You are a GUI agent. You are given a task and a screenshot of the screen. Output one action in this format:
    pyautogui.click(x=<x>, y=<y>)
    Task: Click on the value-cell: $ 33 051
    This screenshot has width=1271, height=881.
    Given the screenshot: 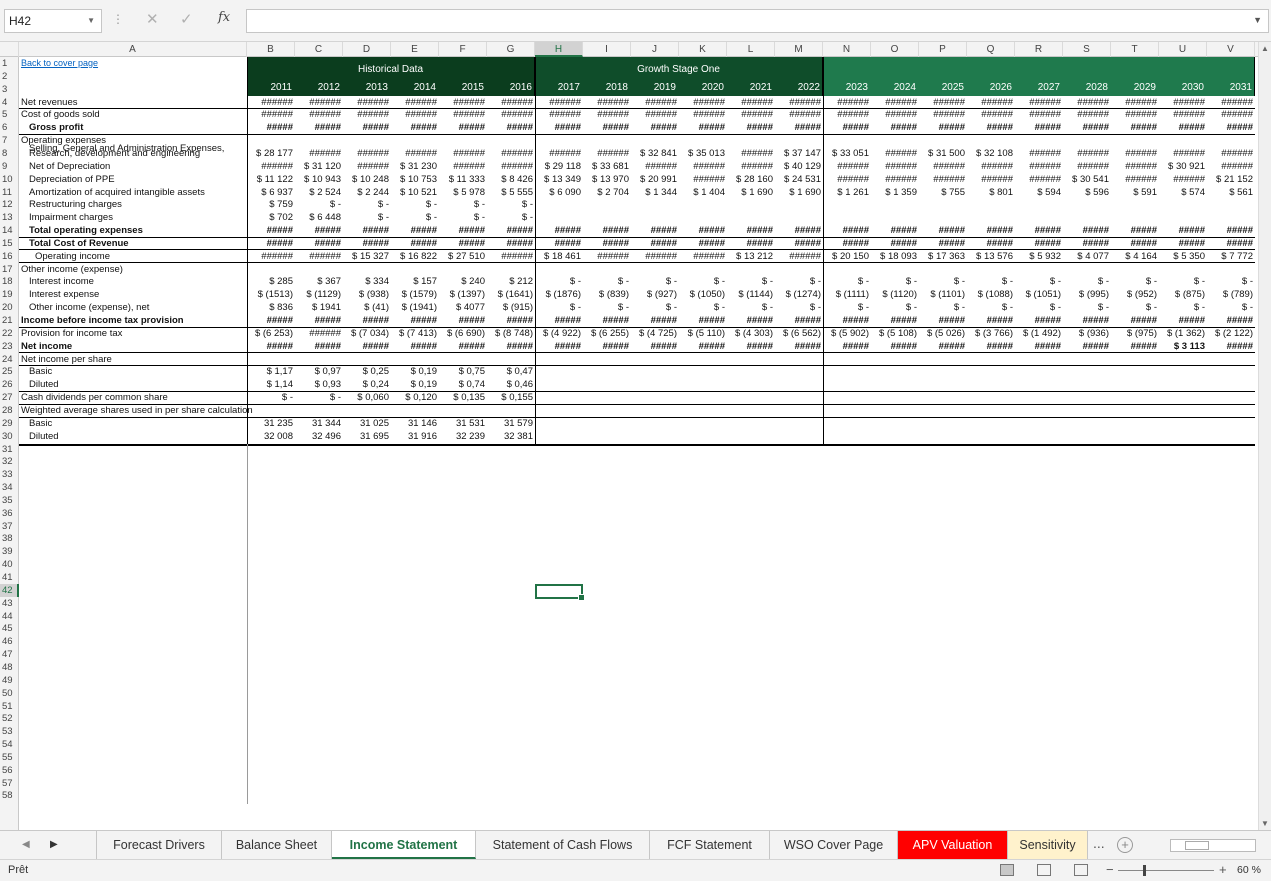 What is the action you would take?
    pyautogui.click(x=847, y=153)
    